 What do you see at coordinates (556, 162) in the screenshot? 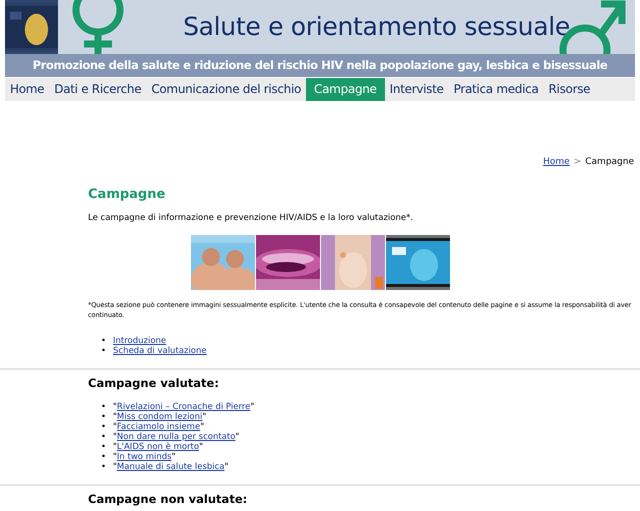
I see `breadcrumb-link: Home` at bounding box center [556, 162].